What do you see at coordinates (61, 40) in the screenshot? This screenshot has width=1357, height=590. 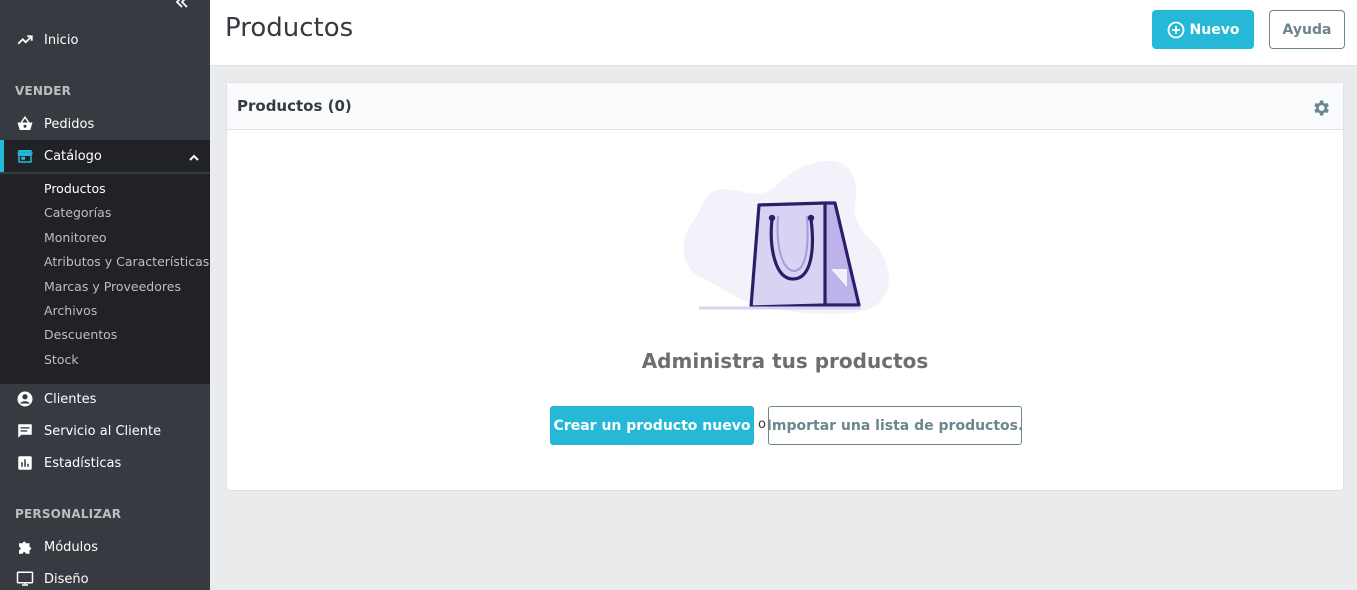 I see `sidebar-item-label: Inicio` at bounding box center [61, 40].